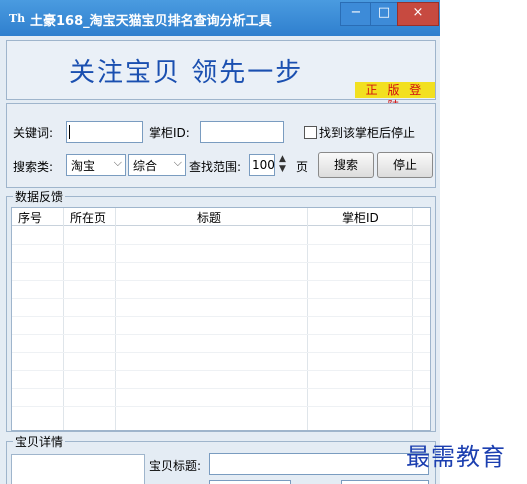 Image resolution: width=527 pixels, height=484 pixels. I want to click on maximize-button: □, so click(384, 14).